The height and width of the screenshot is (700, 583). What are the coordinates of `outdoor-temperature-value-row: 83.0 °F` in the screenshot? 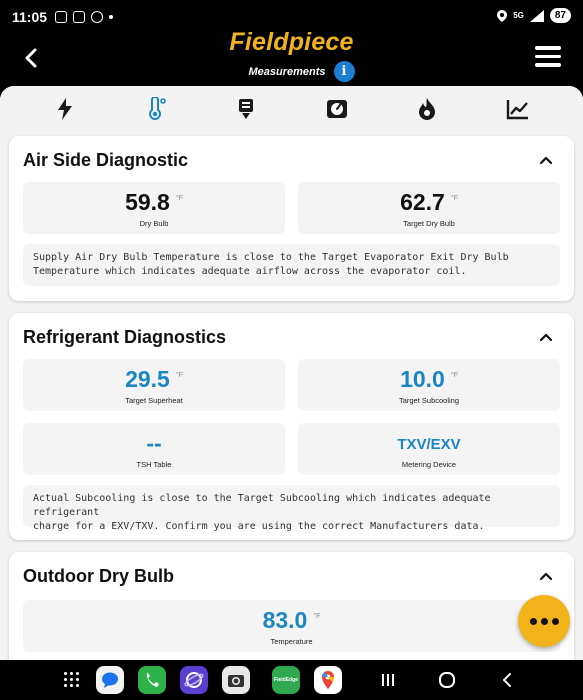 It's located at (291, 620).